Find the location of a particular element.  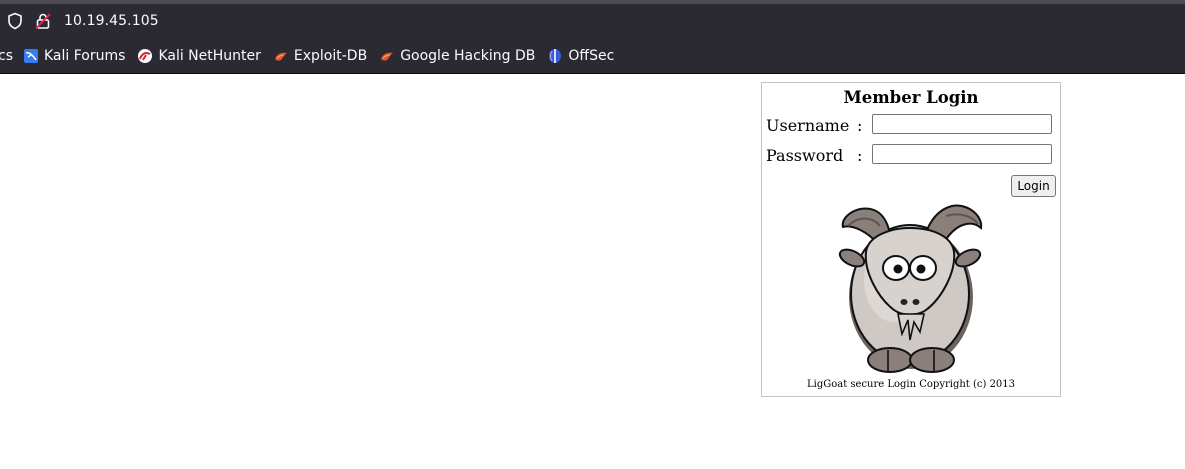

bookmark-item-offsec: OffSec is located at coordinates (580, 56).